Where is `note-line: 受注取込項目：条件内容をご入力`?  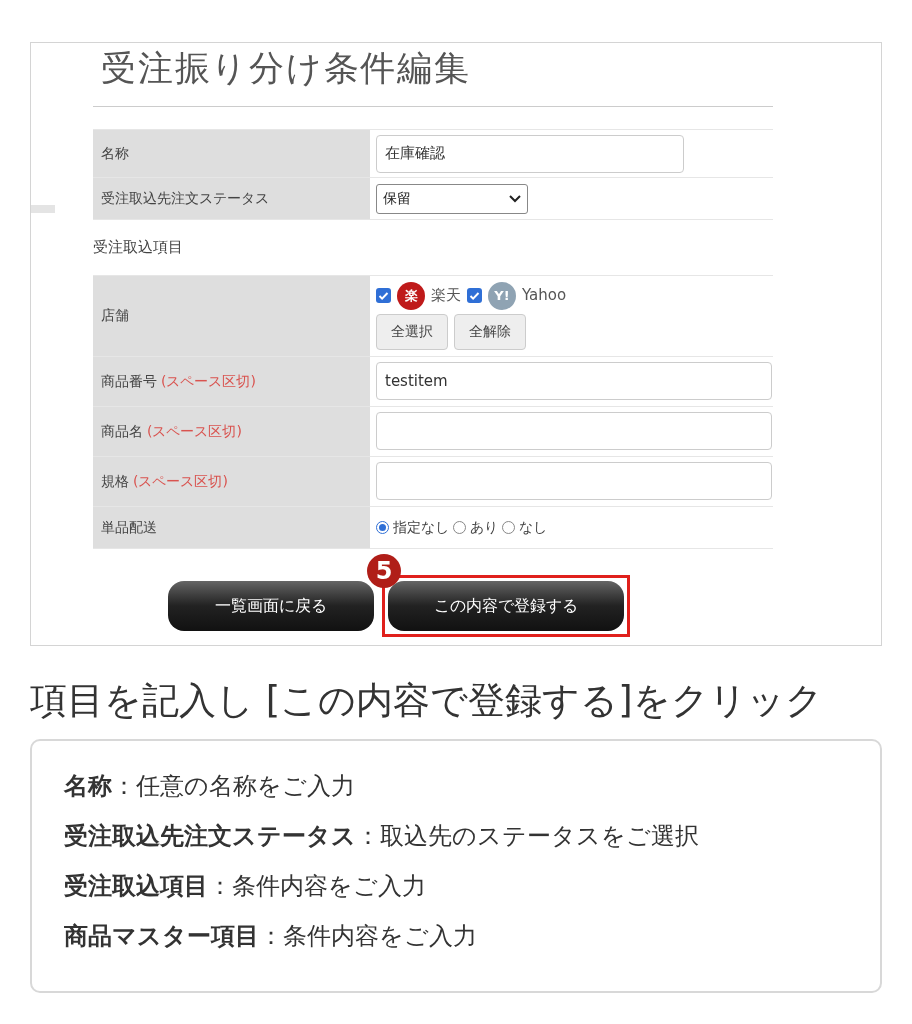
note-line: 受注取込項目：条件内容をご入力 is located at coordinates (245, 886).